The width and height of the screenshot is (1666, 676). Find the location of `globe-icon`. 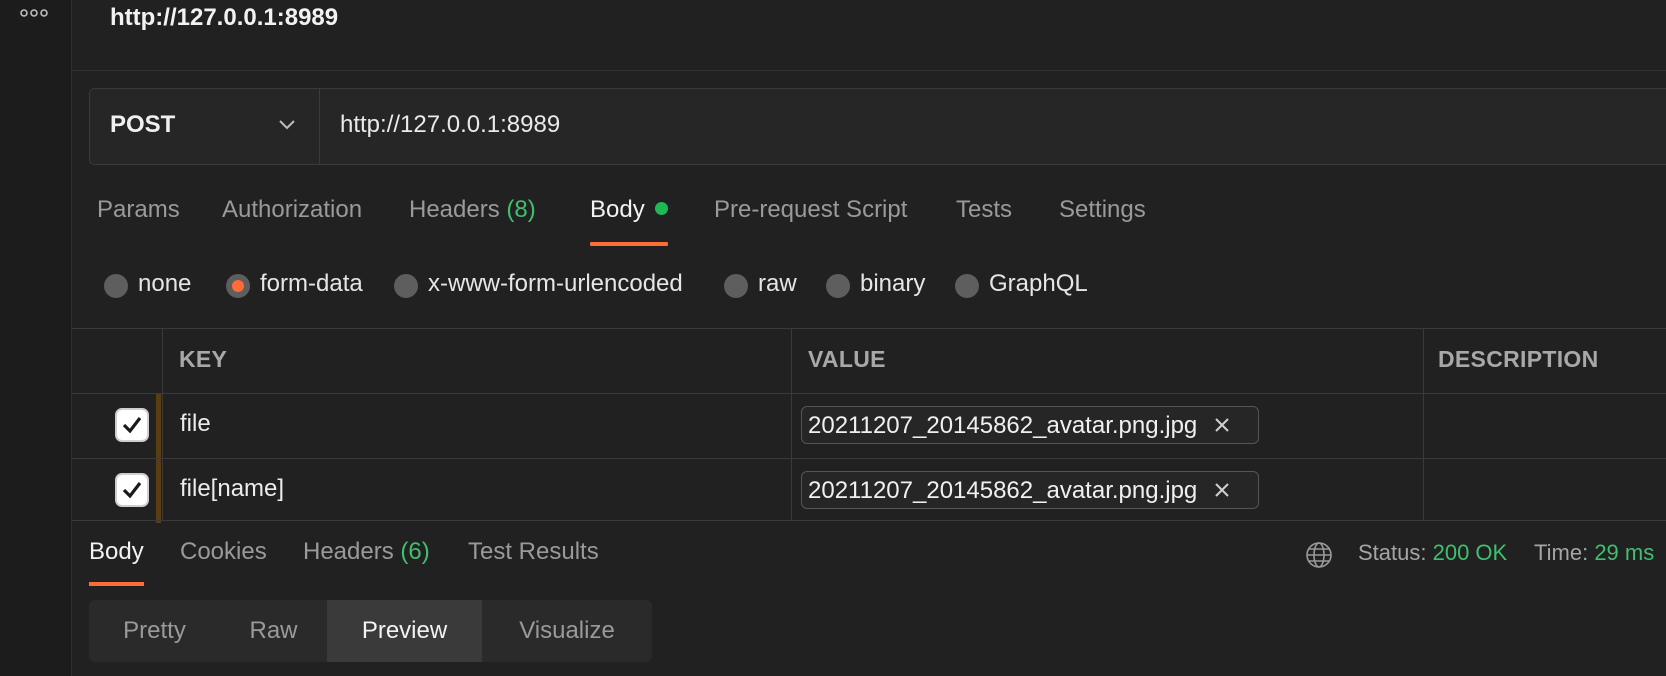

globe-icon is located at coordinates (1319, 555).